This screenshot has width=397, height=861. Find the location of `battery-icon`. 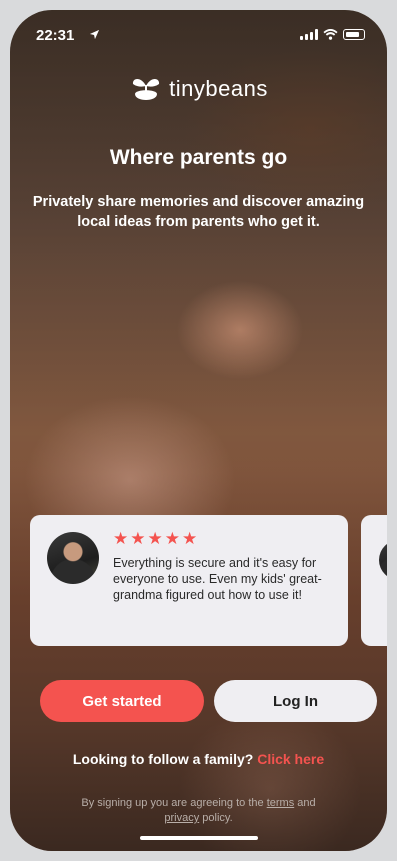

battery-icon is located at coordinates (354, 34).